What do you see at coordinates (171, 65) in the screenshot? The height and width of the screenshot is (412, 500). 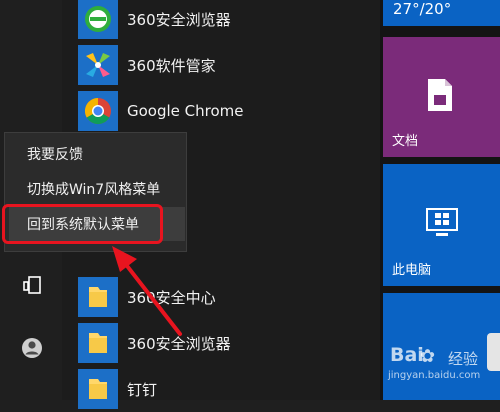 I see `app-label: 360软件管家` at bounding box center [171, 65].